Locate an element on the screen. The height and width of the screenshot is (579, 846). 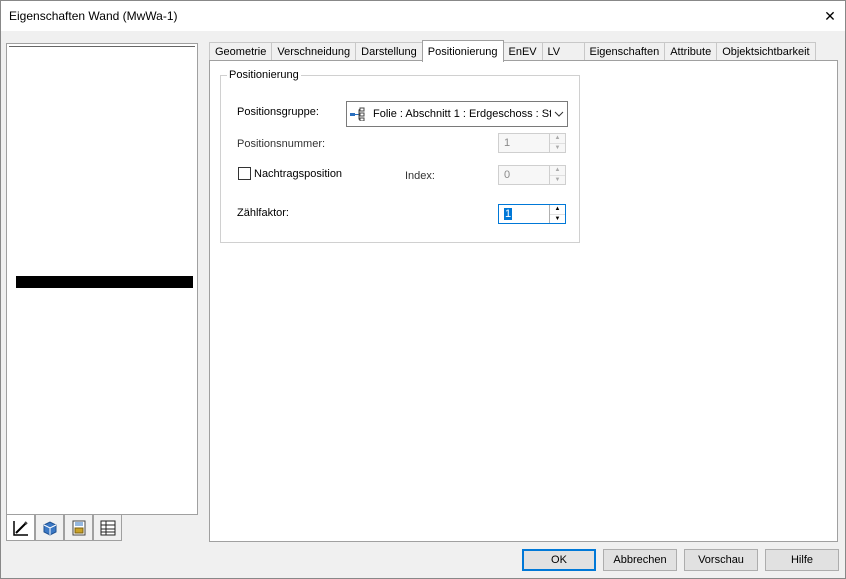
print-preview-icon is located at coordinates (78, 527).